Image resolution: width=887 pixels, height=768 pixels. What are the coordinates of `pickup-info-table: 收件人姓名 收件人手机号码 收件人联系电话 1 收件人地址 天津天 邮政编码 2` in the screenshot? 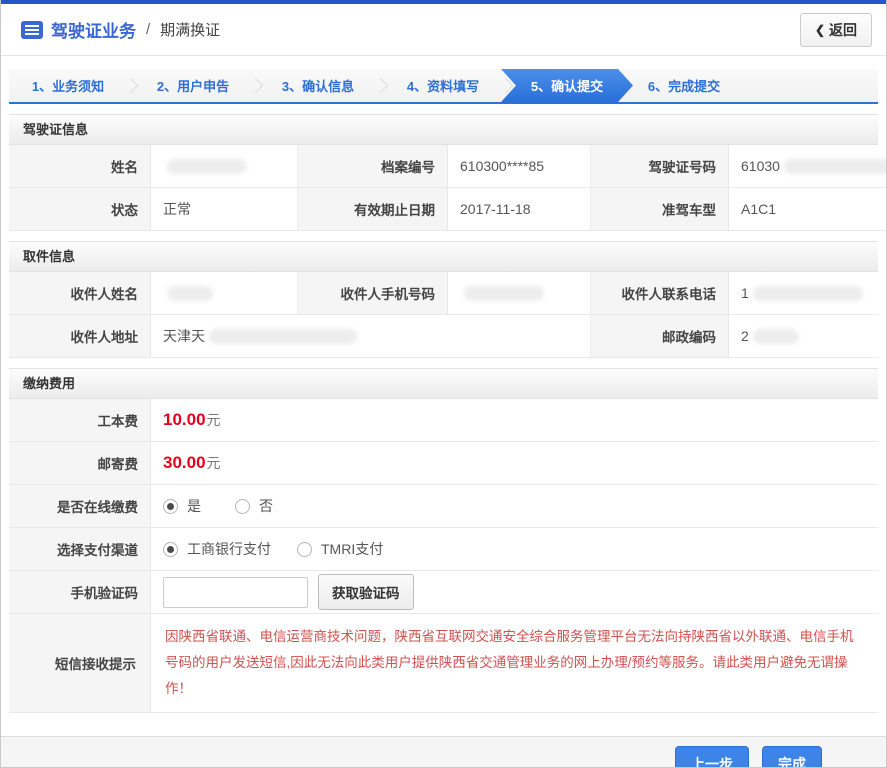 It's located at (443, 315).